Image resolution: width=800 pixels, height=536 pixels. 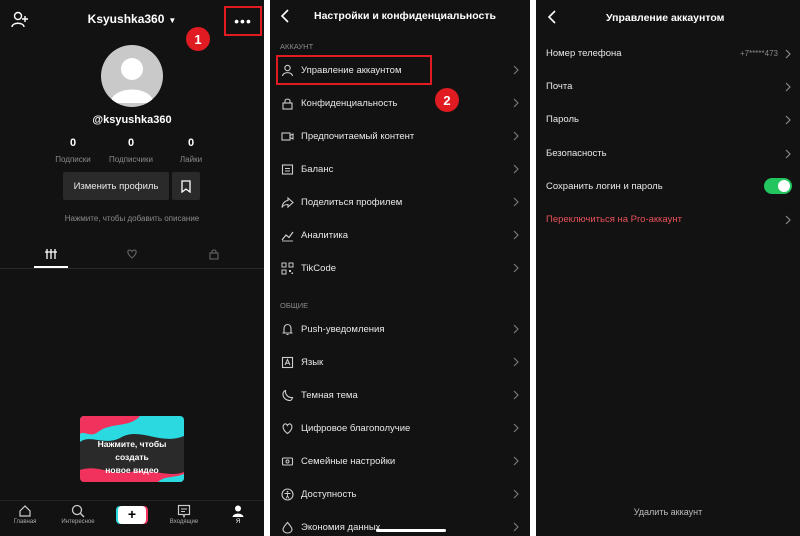 I want to click on settings-title: Настройки и конфиденциальность, so click(x=405, y=16).